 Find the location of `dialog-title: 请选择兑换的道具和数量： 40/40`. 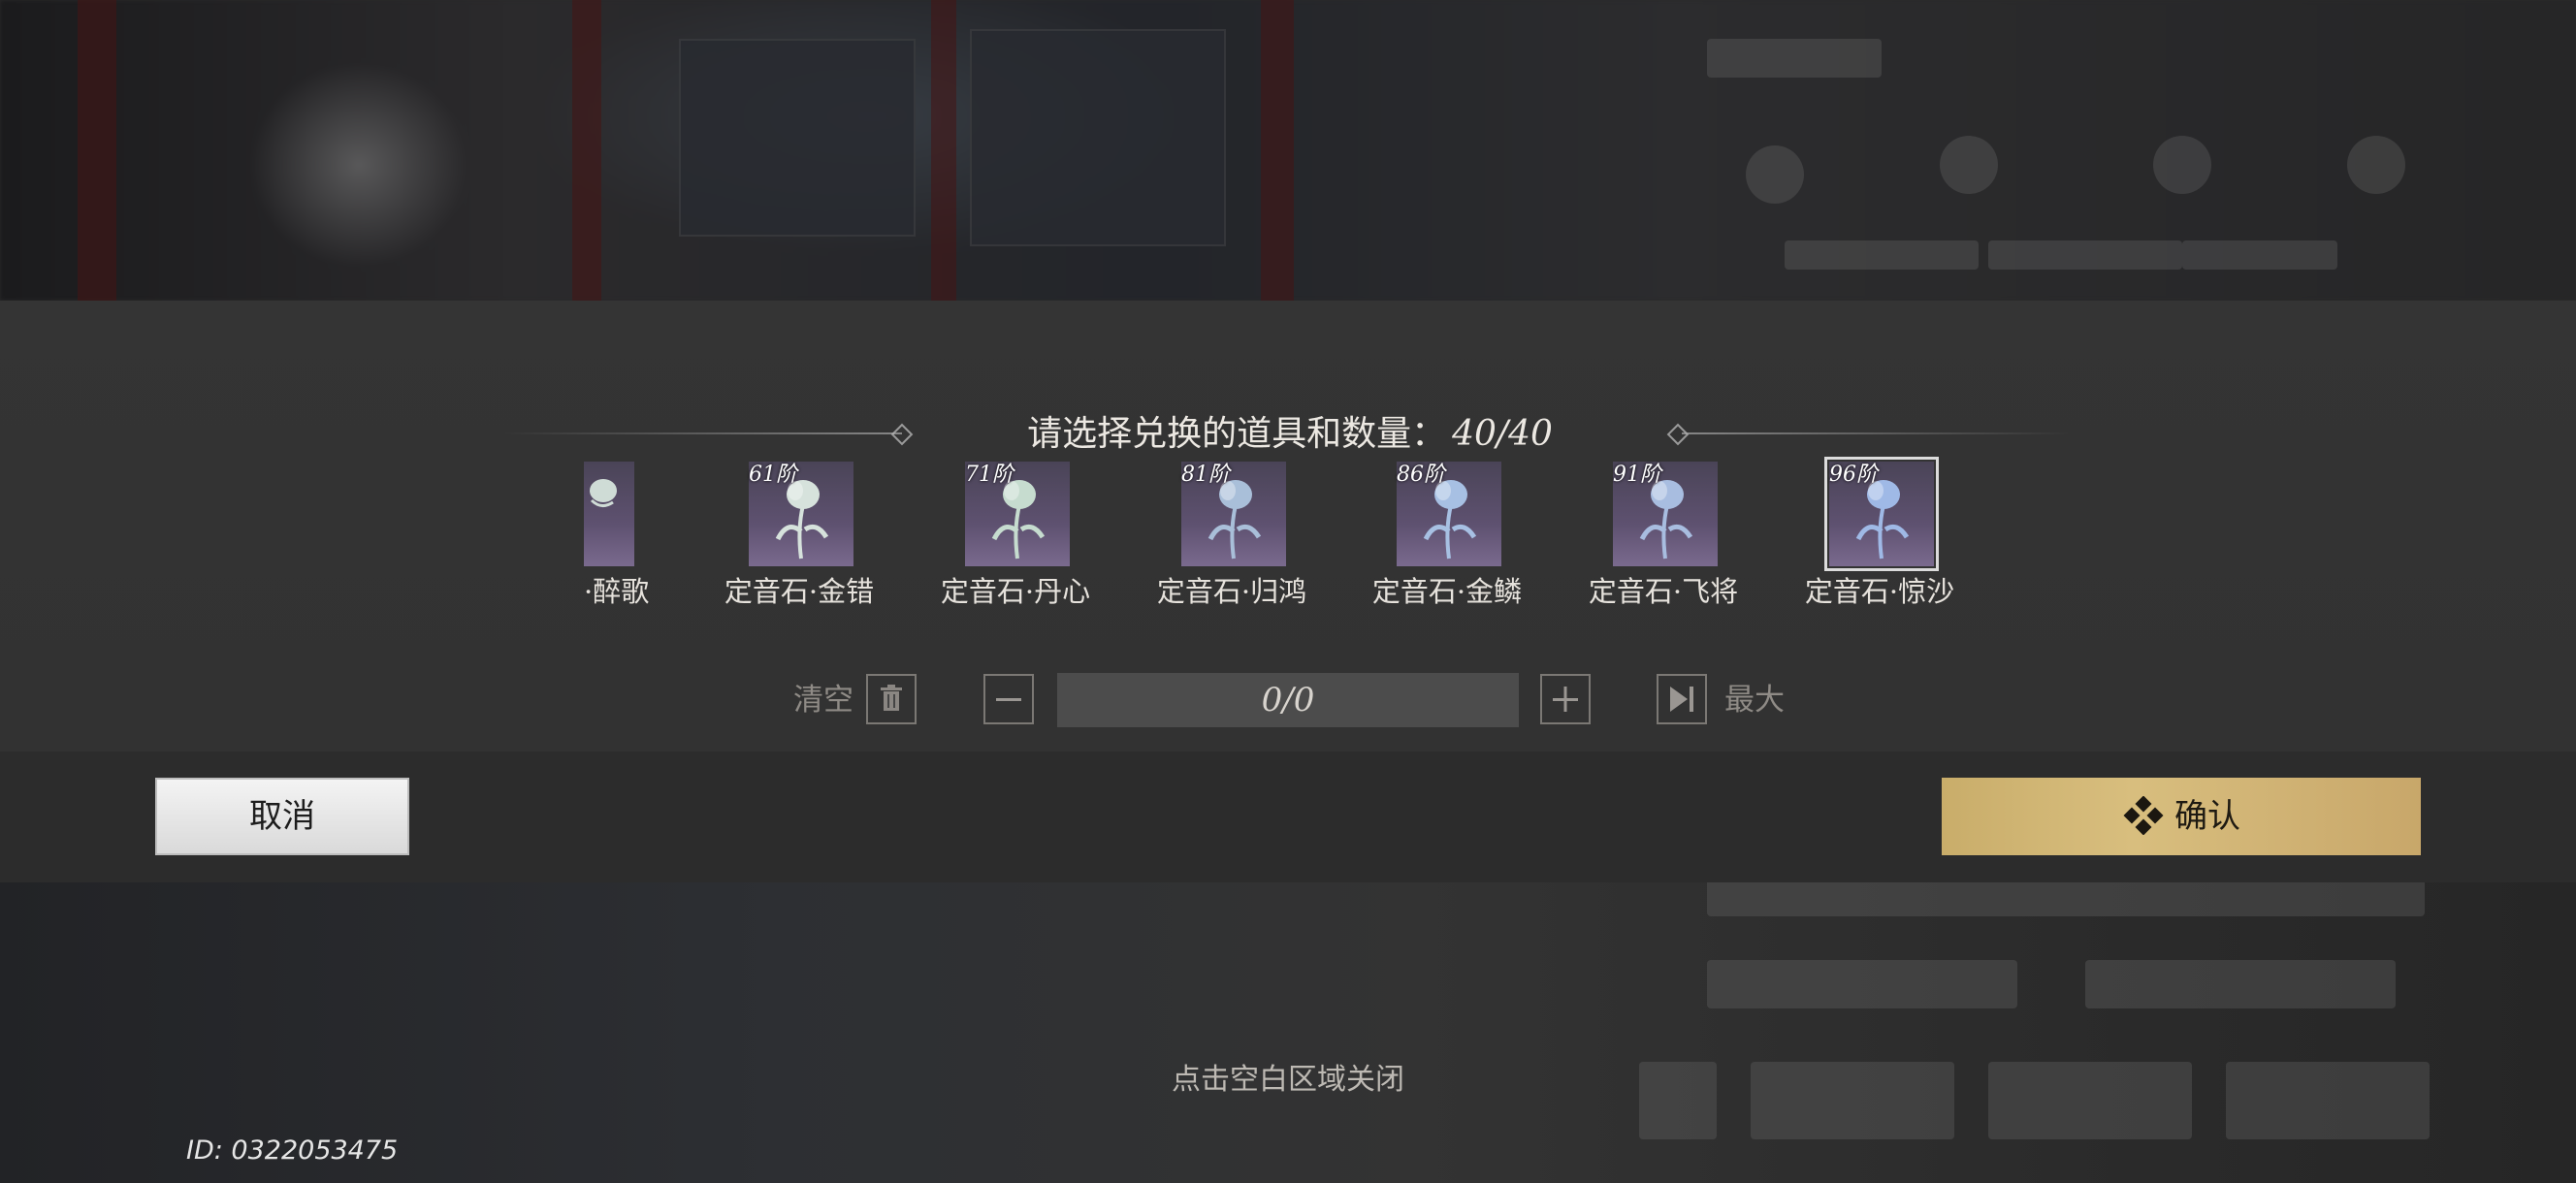

dialog-title: 请选择兑换的道具和数量： 40/40 is located at coordinates (1290, 434).